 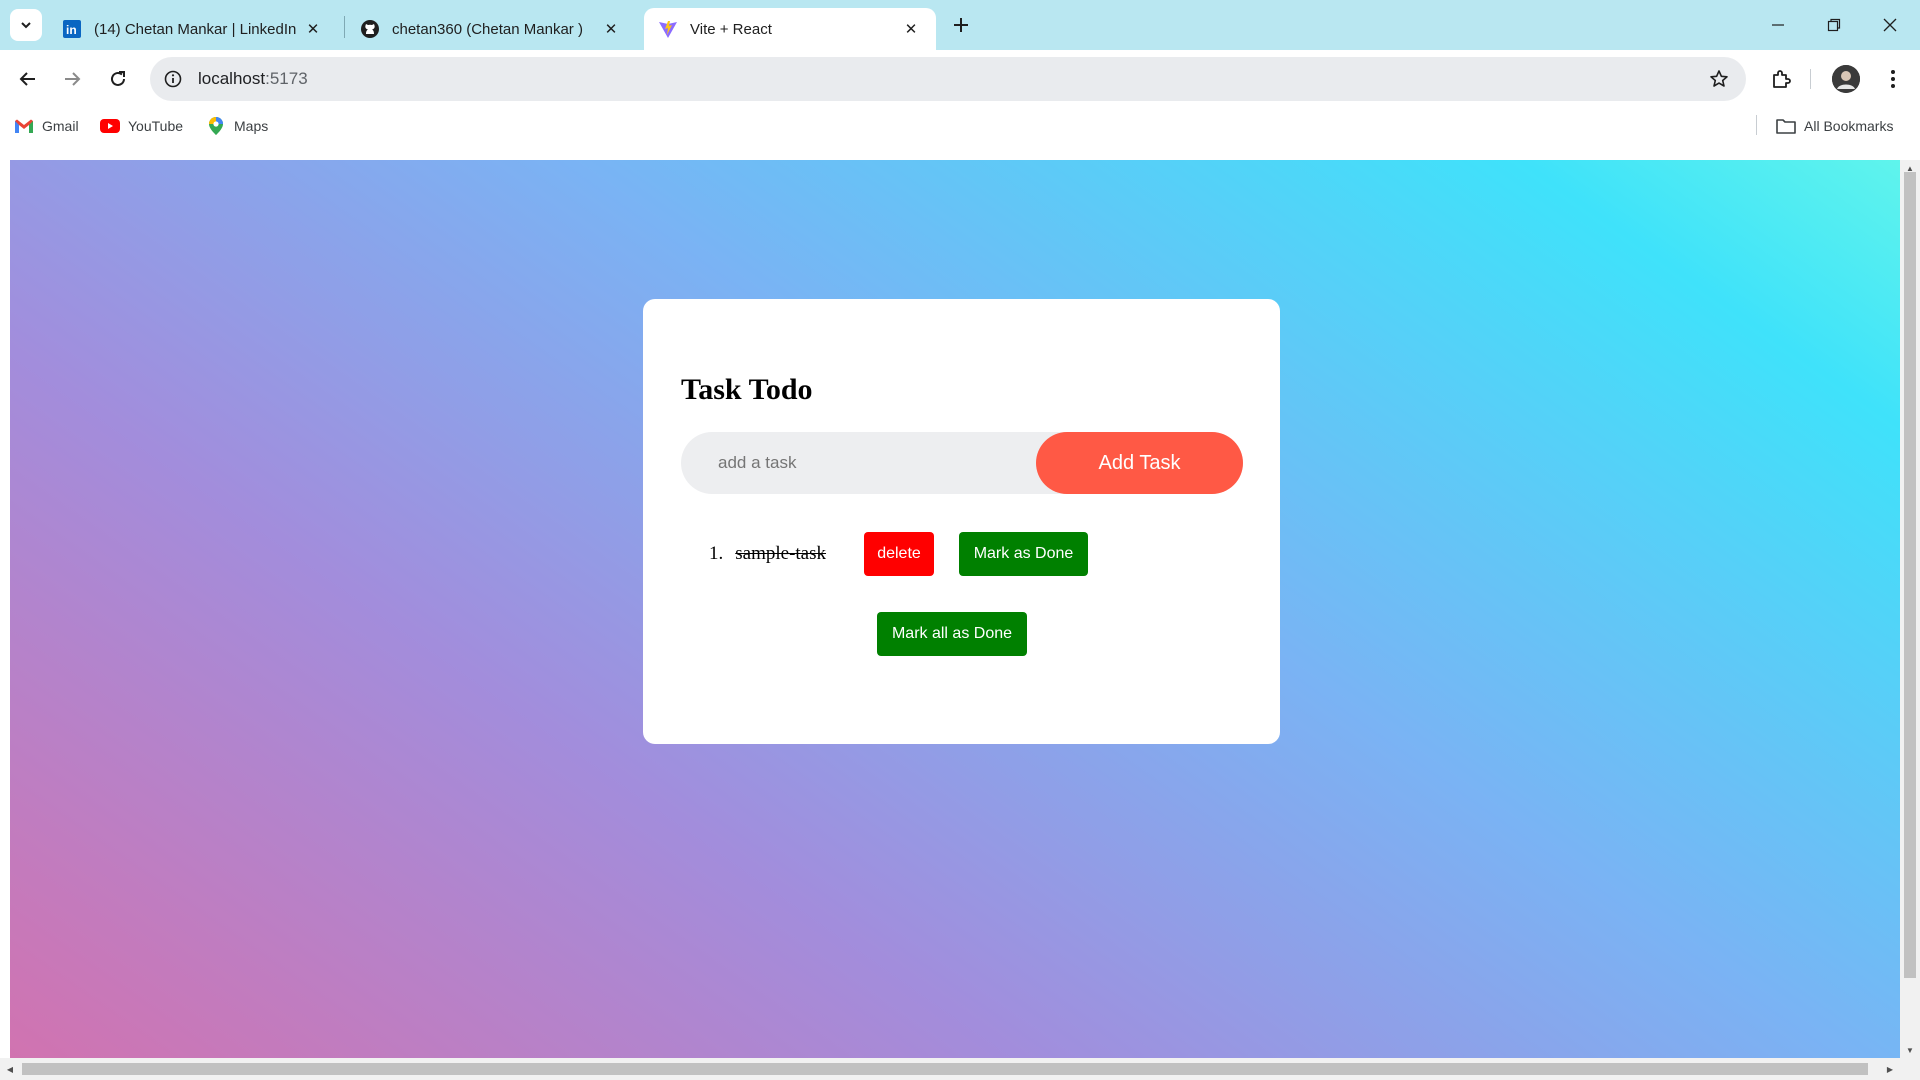 What do you see at coordinates (1890, 1069) in the screenshot?
I see `scroll-right-icon: ▶` at bounding box center [1890, 1069].